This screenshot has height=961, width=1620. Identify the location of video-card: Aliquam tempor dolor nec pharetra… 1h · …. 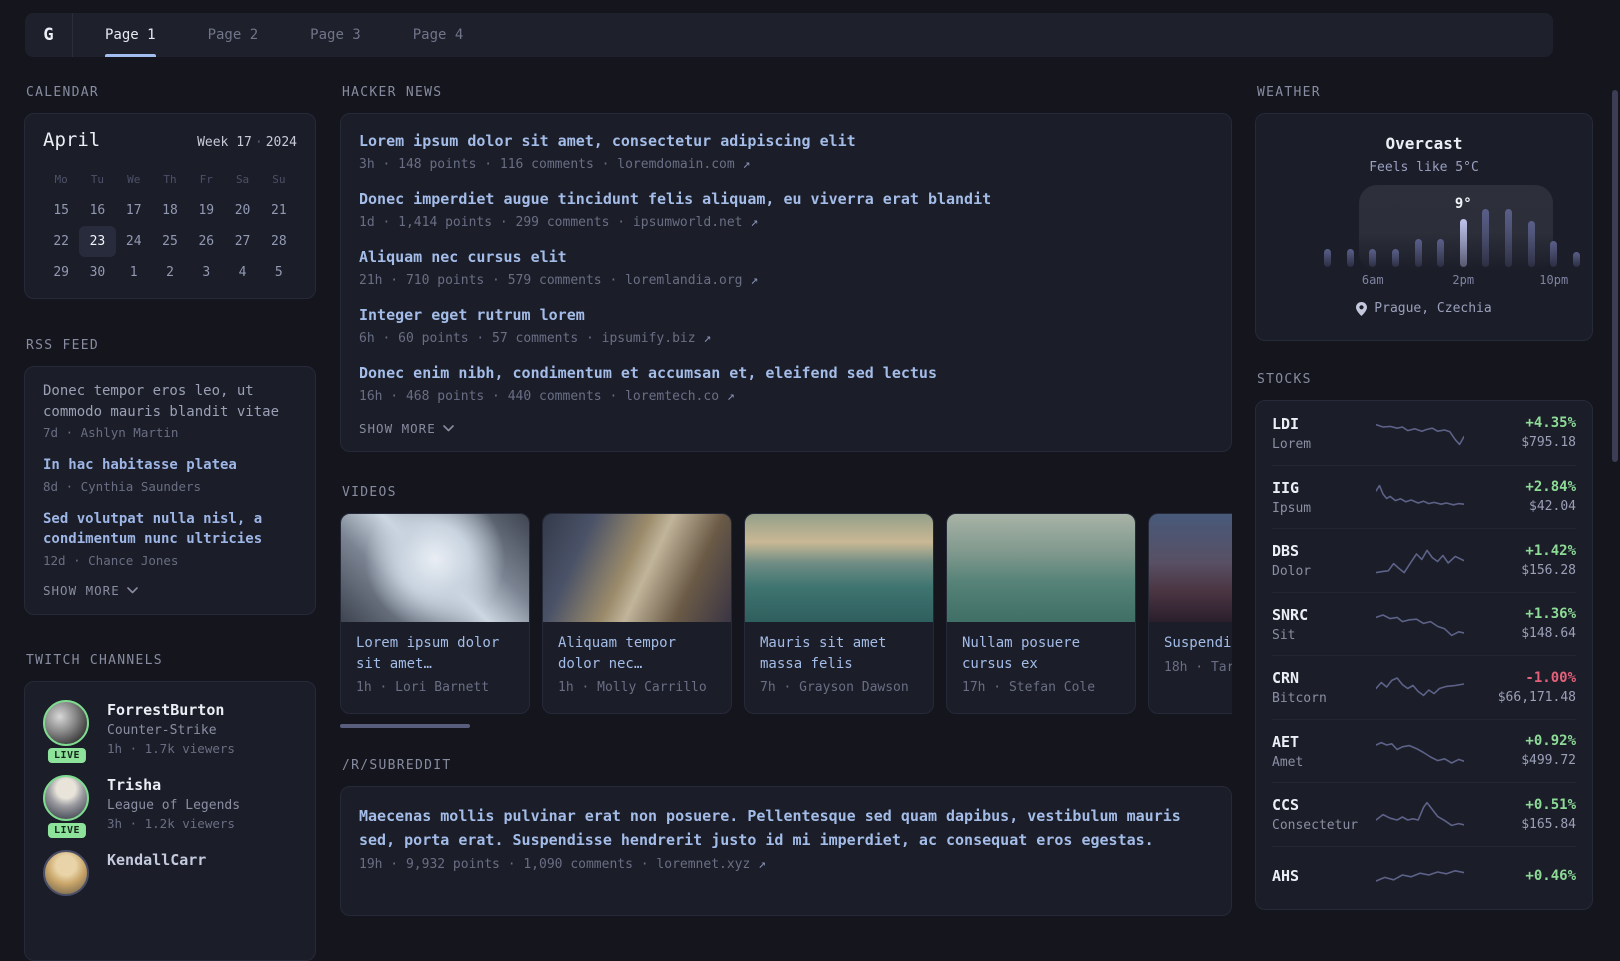
(637, 613).